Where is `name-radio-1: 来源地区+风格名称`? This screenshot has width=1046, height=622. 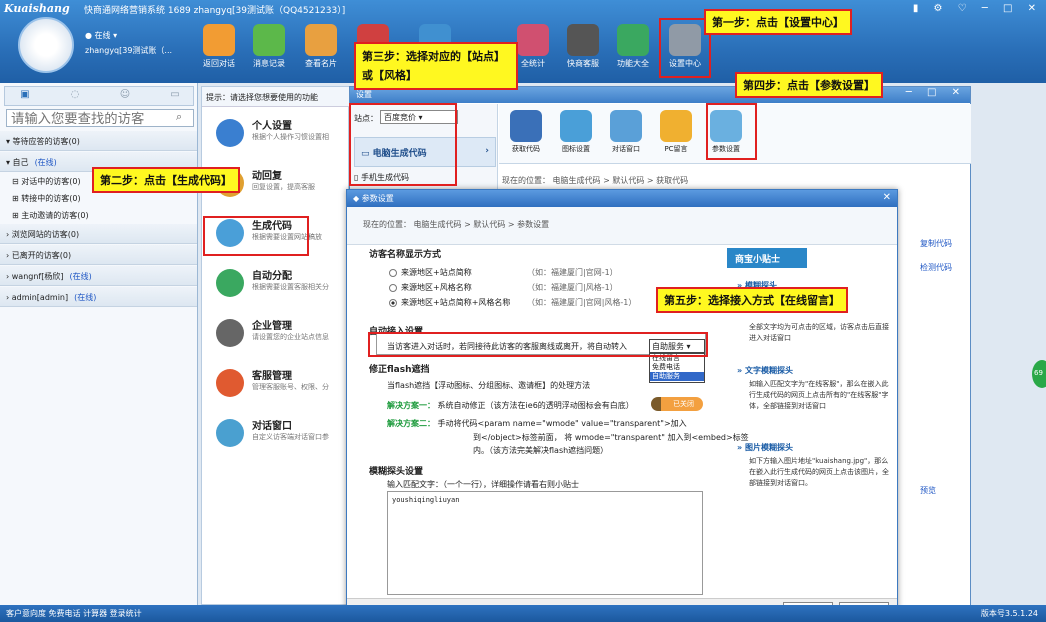
name-radio-1: 来源地区+风格名称 is located at coordinates (430, 287).